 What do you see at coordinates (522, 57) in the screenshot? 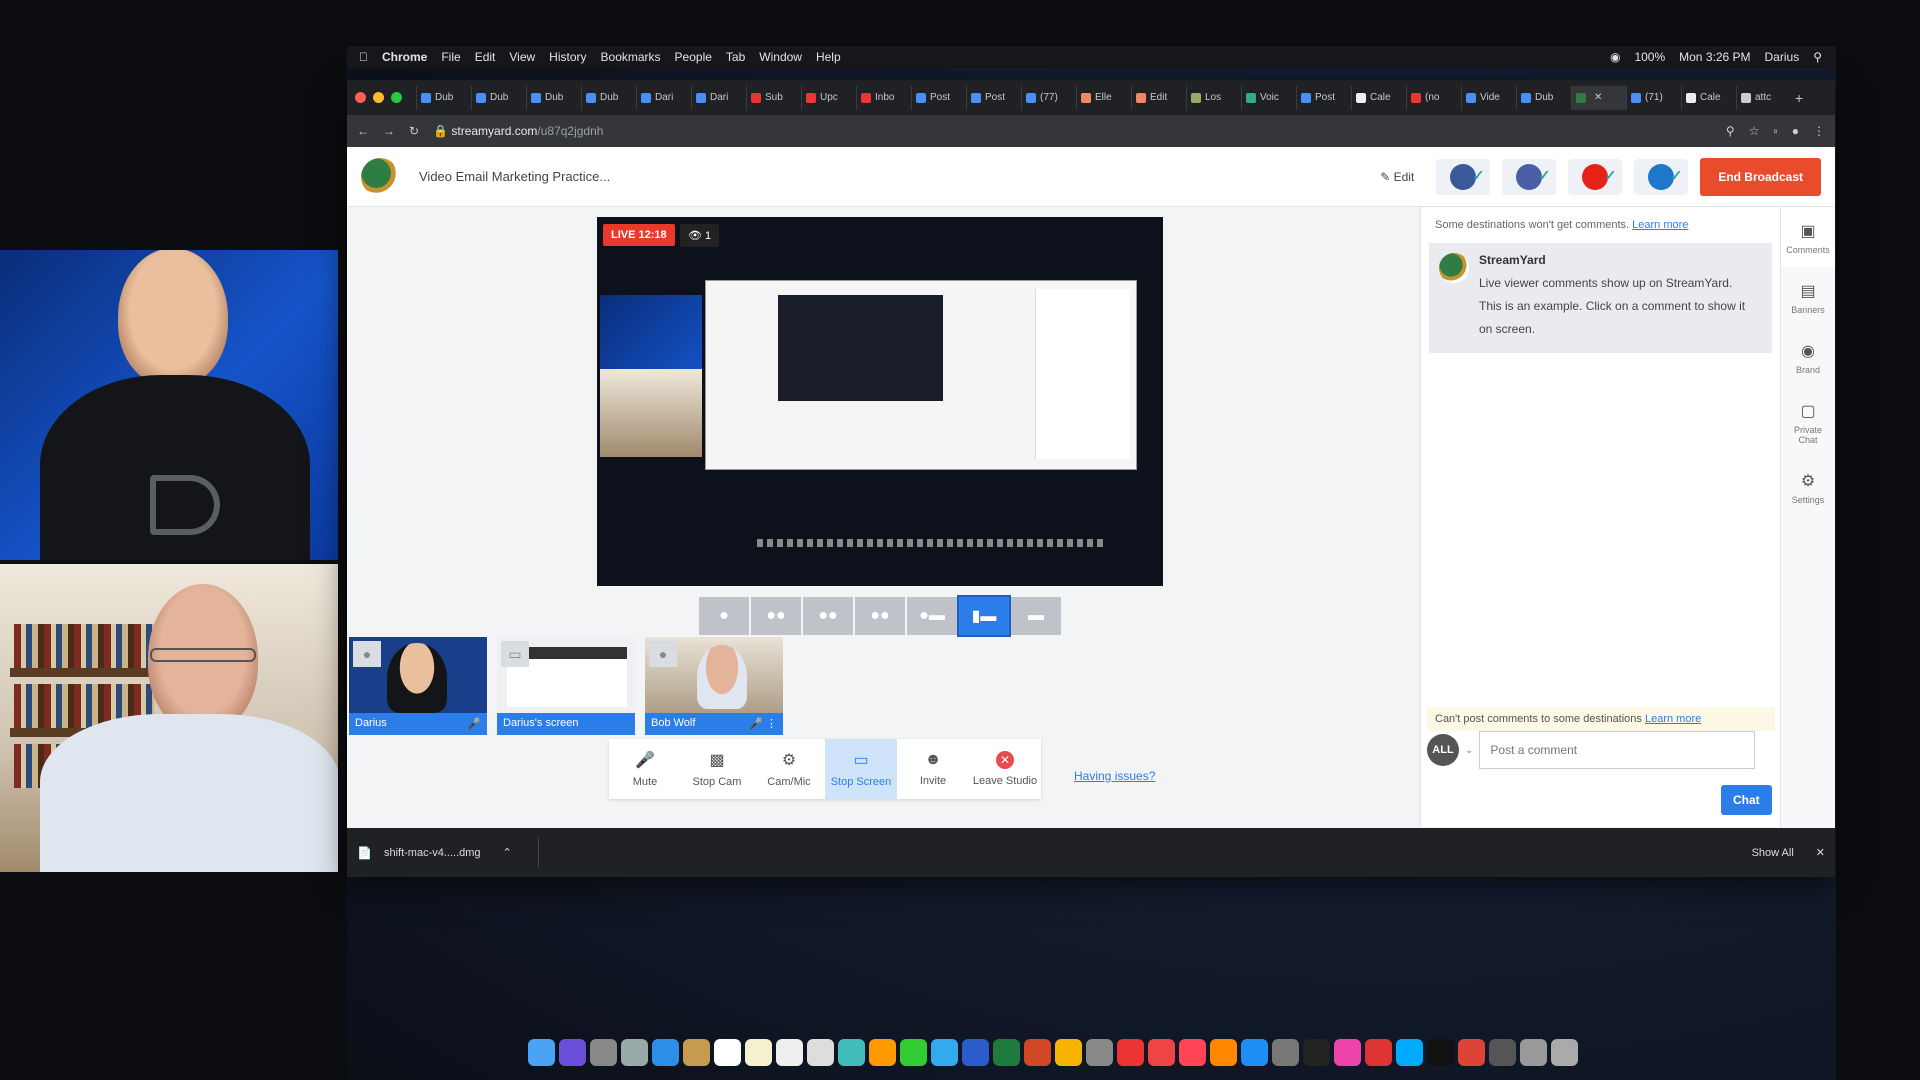
I see `menu-view: View` at bounding box center [522, 57].